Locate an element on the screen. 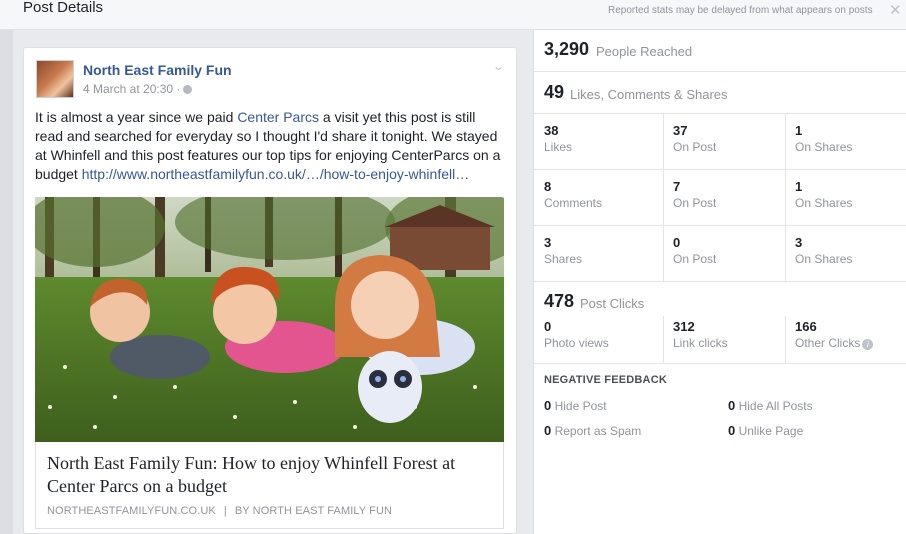 Image resolution: width=906 pixels, height=534 pixels. comments-total-cell: 8 Comments is located at coordinates (598, 197).